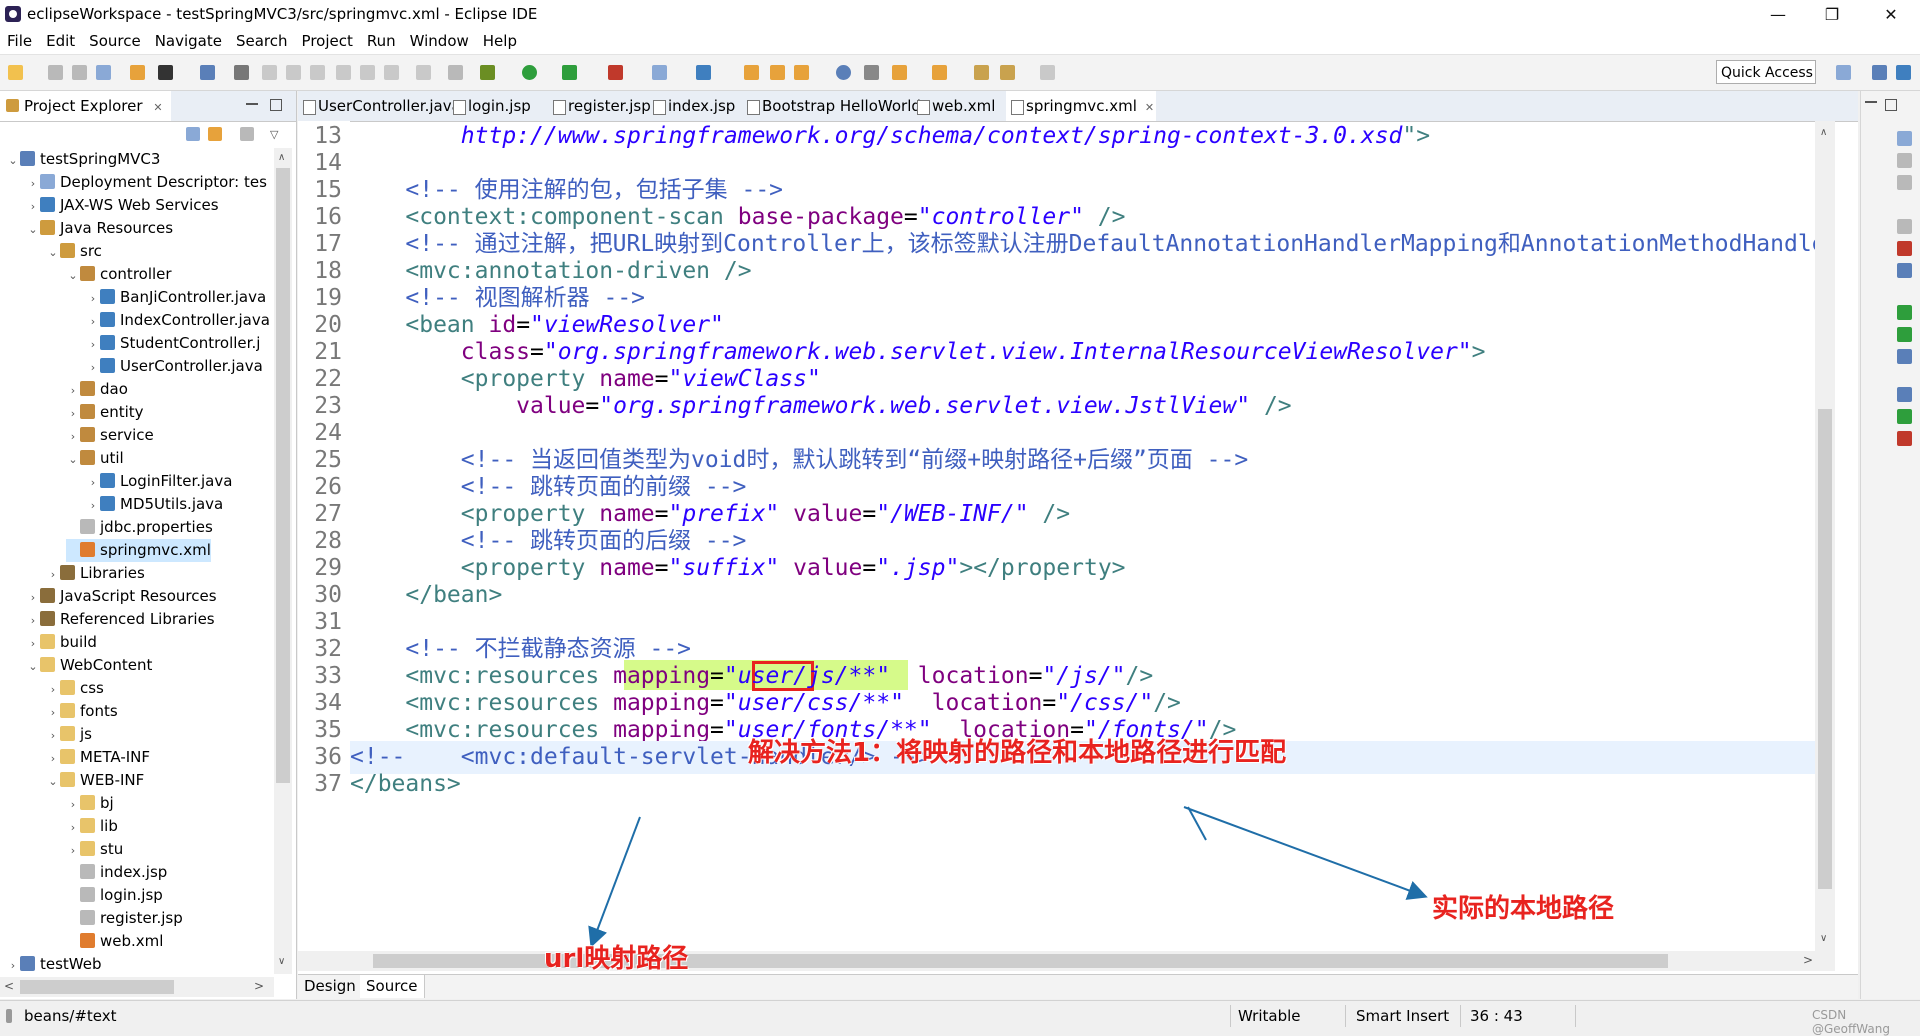 The image size is (1920, 1036). I want to click on menu-project: Project, so click(327, 41).